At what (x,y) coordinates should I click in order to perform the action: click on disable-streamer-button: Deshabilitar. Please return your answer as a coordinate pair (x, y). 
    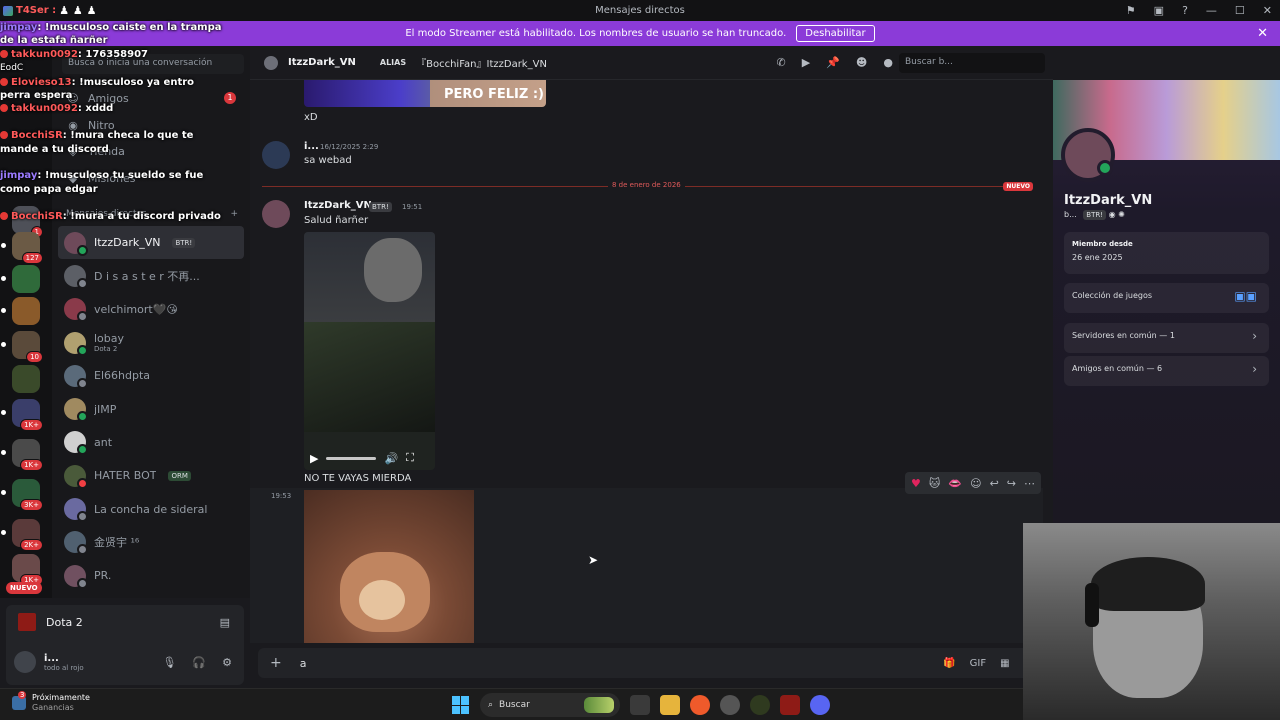
    Looking at the image, I should click on (835, 33).